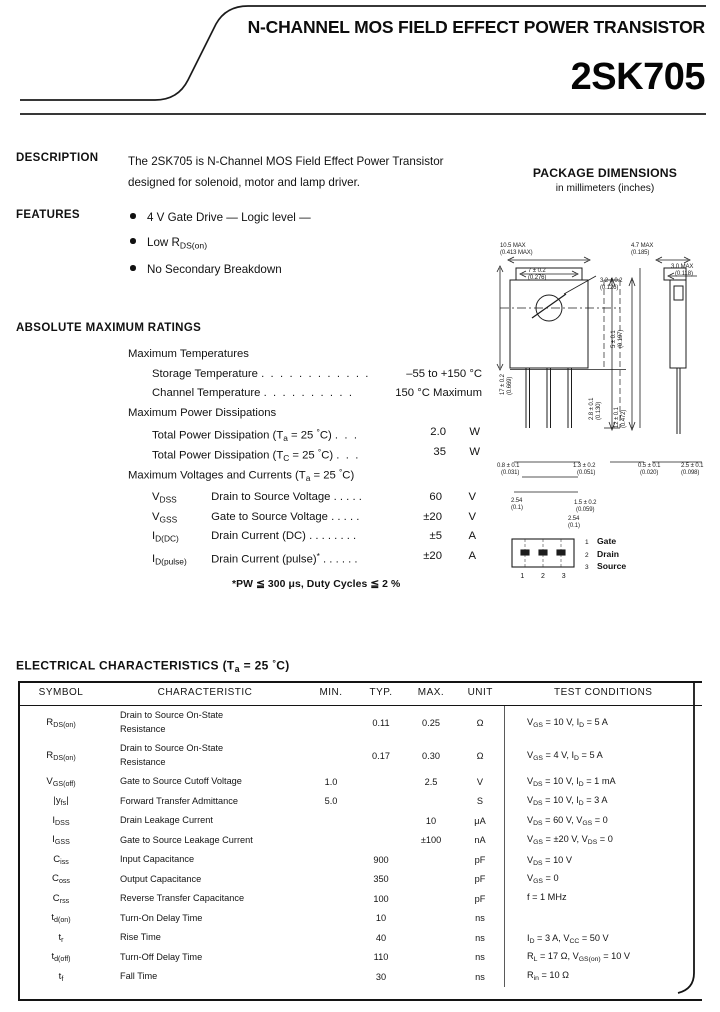 This screenshot has height=1012, width=720. Describe the element at coordinates (205, 693) in the screenshot. I see `column-header-characteristic: CHARACTERISTIC` at that location.